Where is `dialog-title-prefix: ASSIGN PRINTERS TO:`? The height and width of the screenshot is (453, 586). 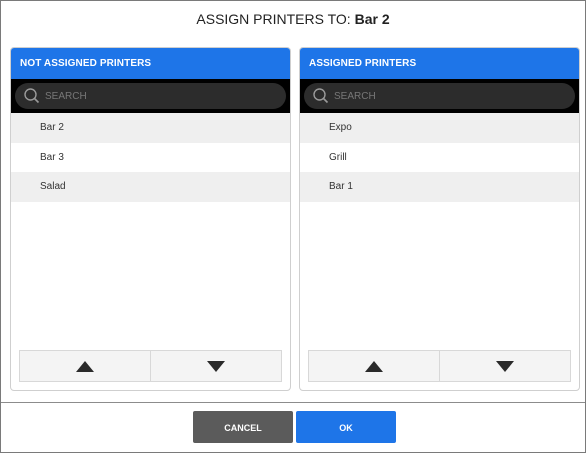
dialog-title-prefix: ASSIGN PRINTERS TO: is located at coordinates (275, 19).